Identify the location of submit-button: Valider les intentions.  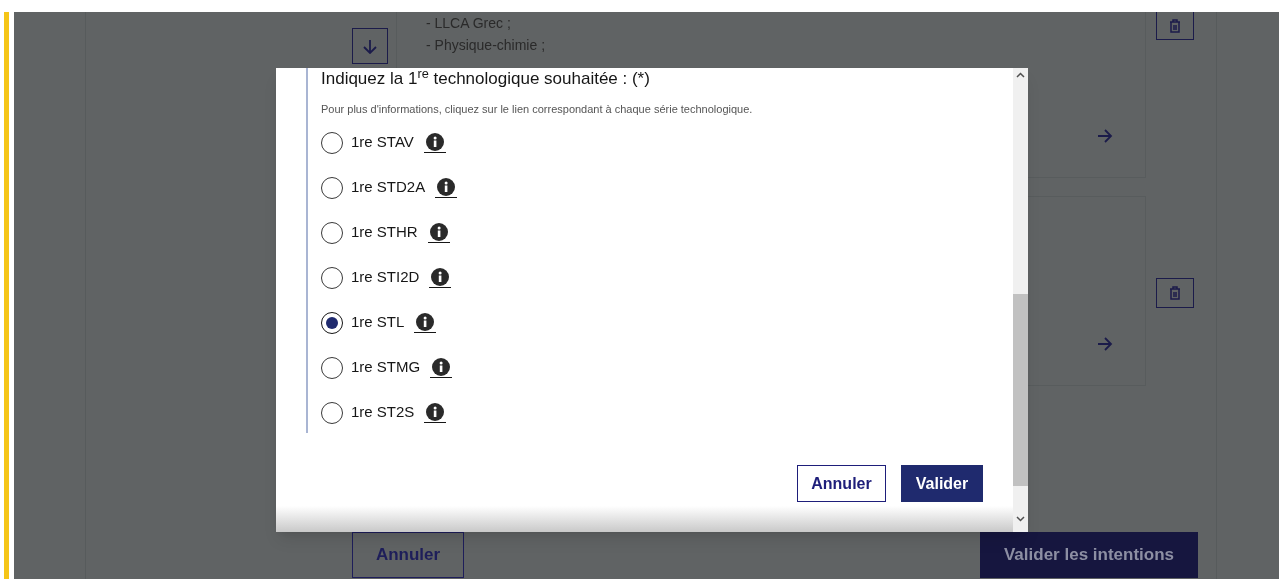
(1089, 555).